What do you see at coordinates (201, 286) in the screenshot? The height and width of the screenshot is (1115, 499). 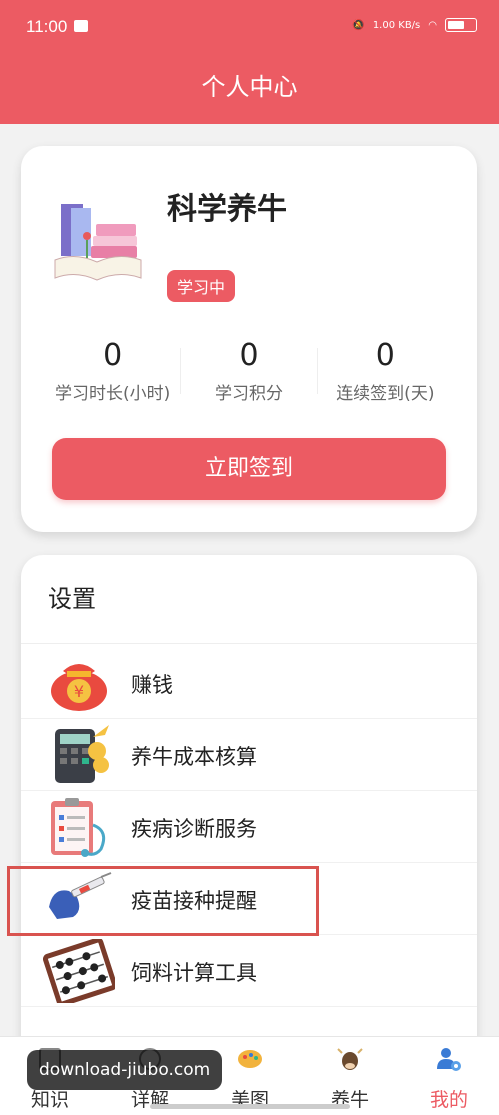 I see `status-badge: 学习中` at bounding box center [201, 286].